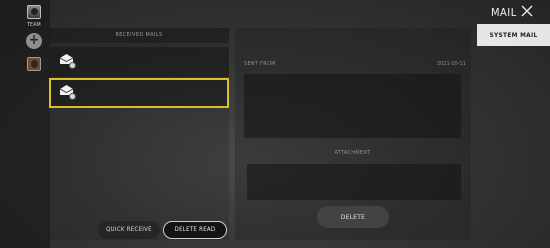 The height and width of the screenshot is (248, 550). I want to click on close-icon, so click(527, 11).